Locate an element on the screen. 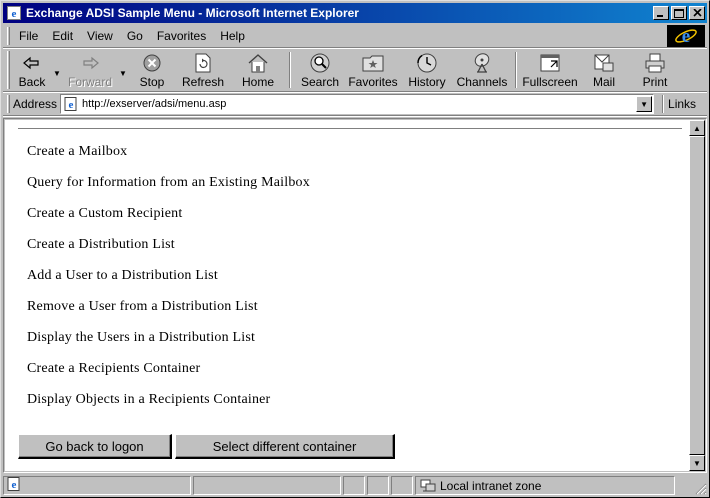  scroll-up-button: ▲ is located at coordinates (697, 128).